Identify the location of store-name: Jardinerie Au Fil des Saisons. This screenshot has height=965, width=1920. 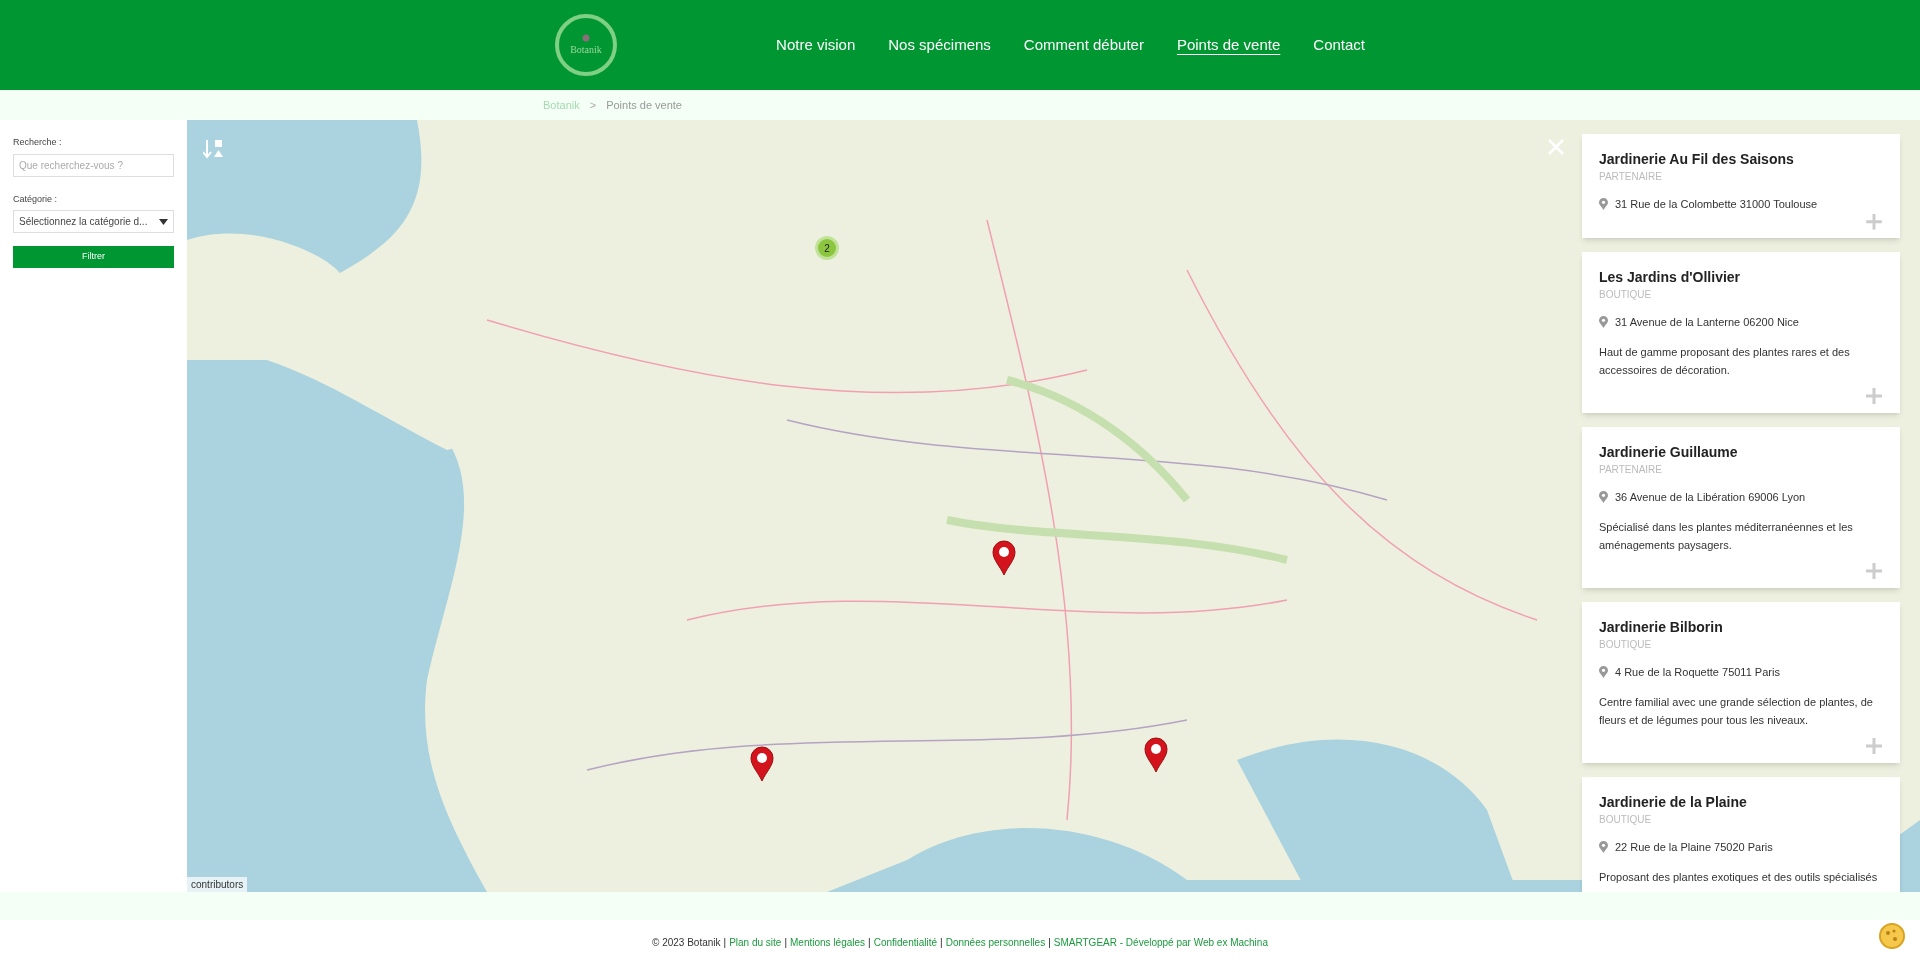
(1697, 159).